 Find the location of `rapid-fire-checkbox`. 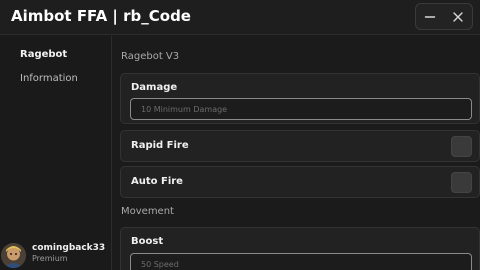

rapid-fire-checkbox is located at coordinates (461, 146).